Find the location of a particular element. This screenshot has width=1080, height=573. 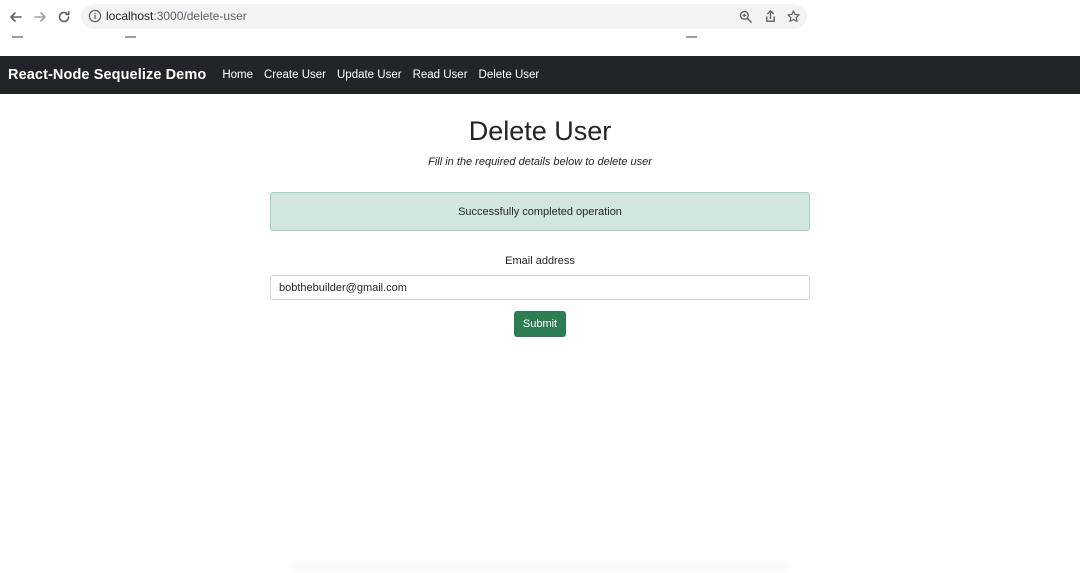

star-icon is located at coordinates (793, 16).